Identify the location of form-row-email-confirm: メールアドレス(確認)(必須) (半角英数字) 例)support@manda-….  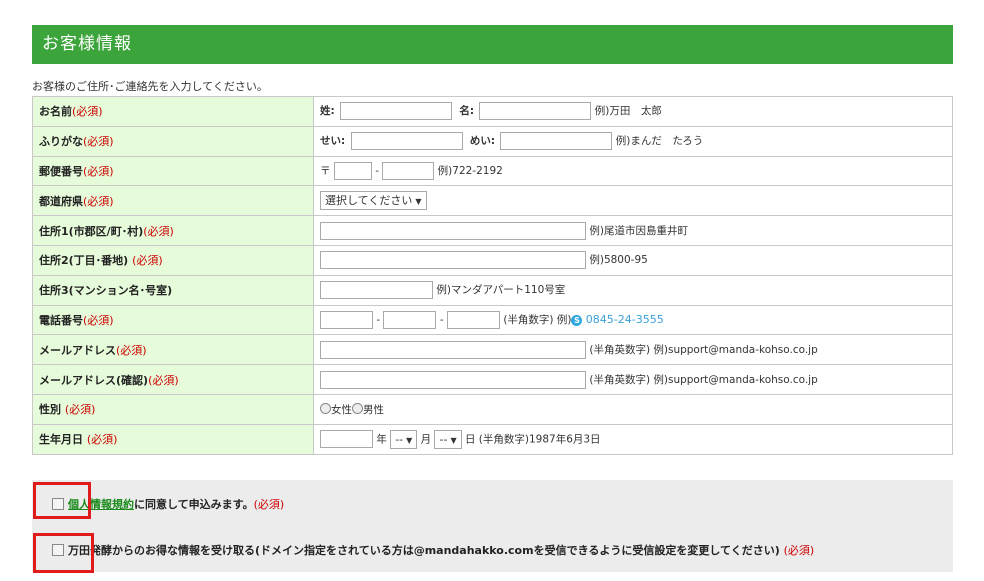
(492, 379).